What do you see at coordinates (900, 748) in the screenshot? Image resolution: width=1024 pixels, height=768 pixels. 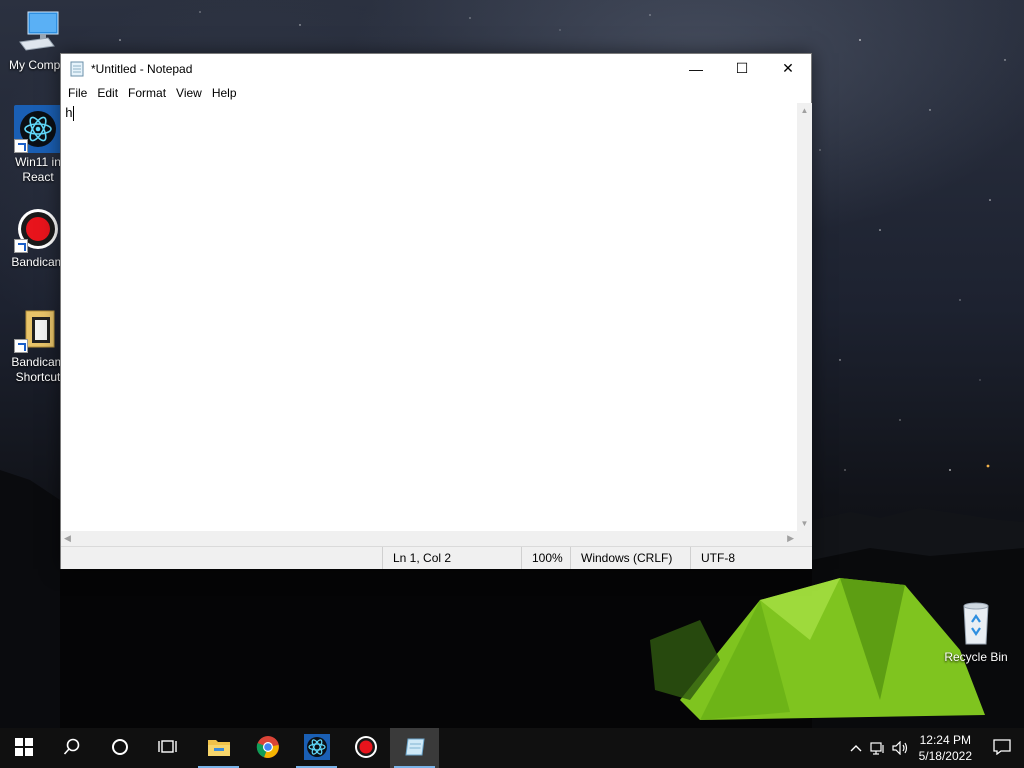 I see `volume-icon` at bounding box center [900, 748].